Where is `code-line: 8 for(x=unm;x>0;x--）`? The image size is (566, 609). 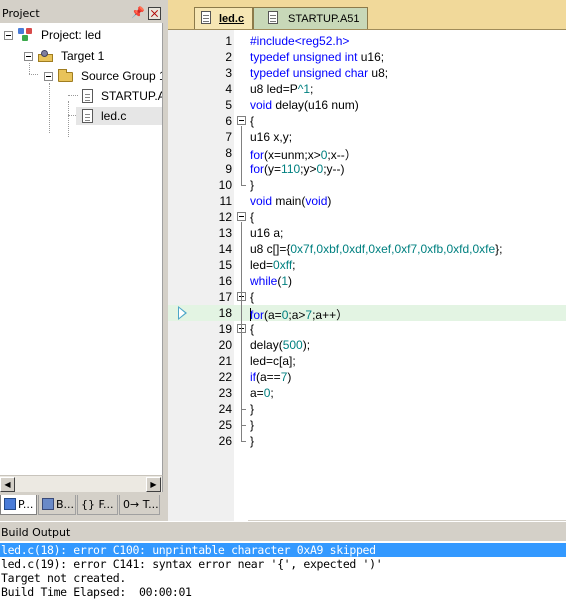
code-line: 8 for(x=unm;x>0;x--） is located at coordinates (367, 153).